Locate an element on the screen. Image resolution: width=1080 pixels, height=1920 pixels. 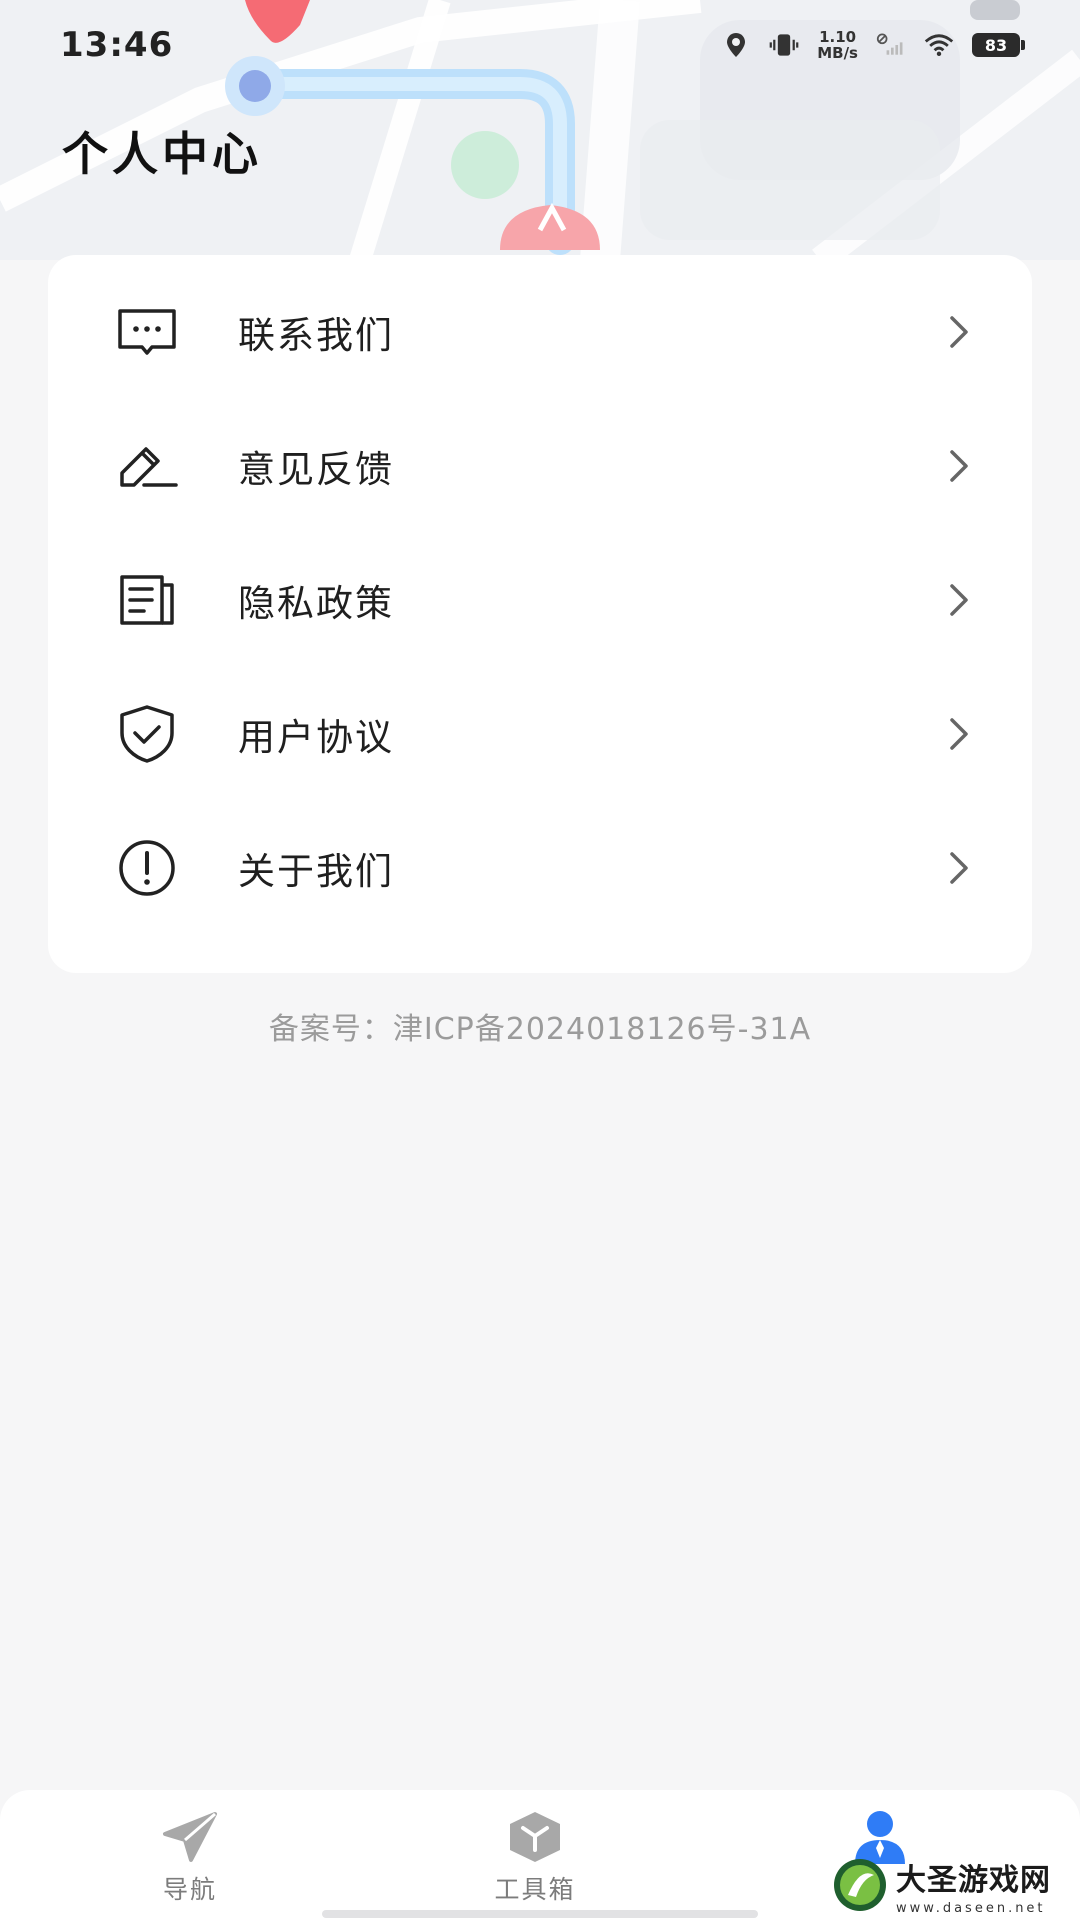
no-sim-signal-icon is located at coordinates (889, 44).